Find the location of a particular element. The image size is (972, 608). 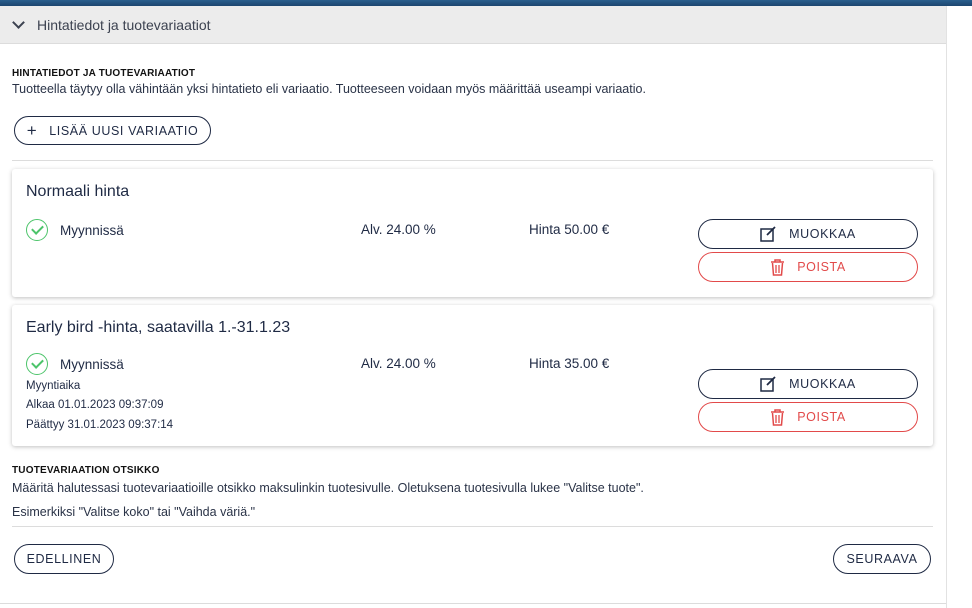

pricing-heading: HINTATIEDOT JA TUOTEVARIAATIOT is located at coordinates (104, 73).